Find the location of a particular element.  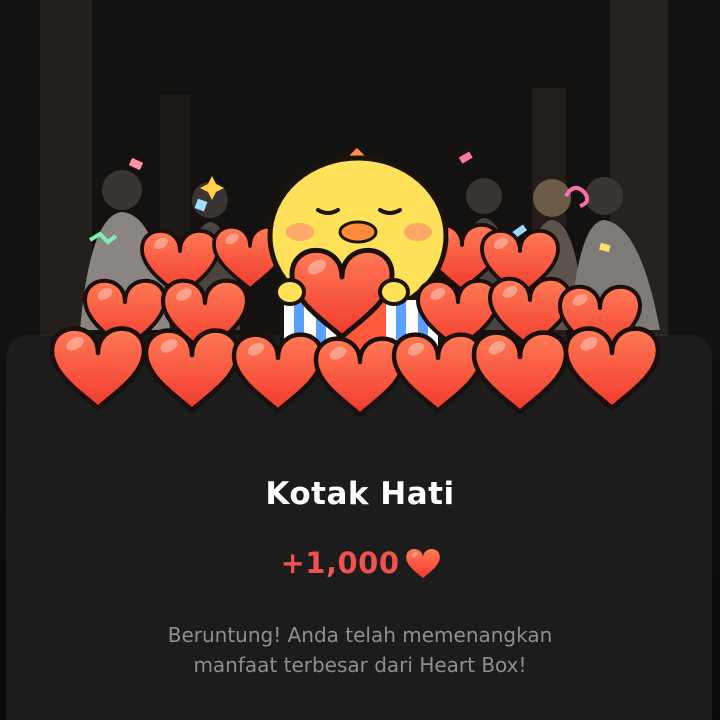

reward-amount: +1,000 is located at coordinates (340, 563).